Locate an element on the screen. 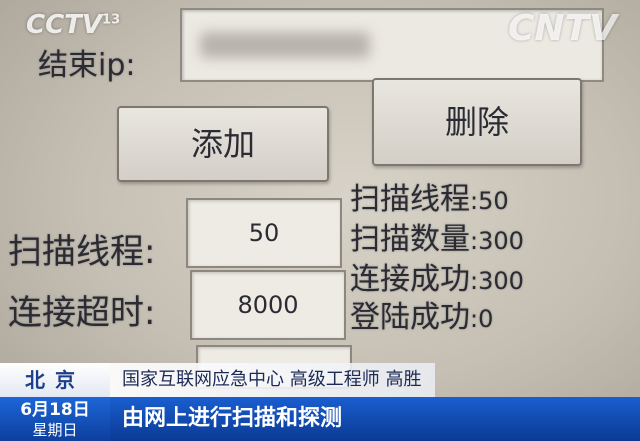 This screenshot has width=640, height=441. blurred-ip-value is located at coordinates (285, 45).